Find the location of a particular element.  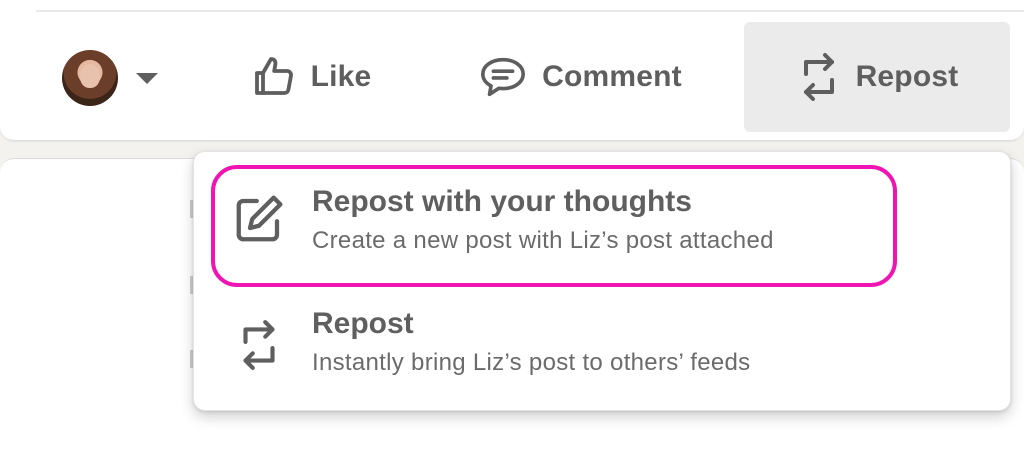

comment-icon is located at coordinates (503, 77).